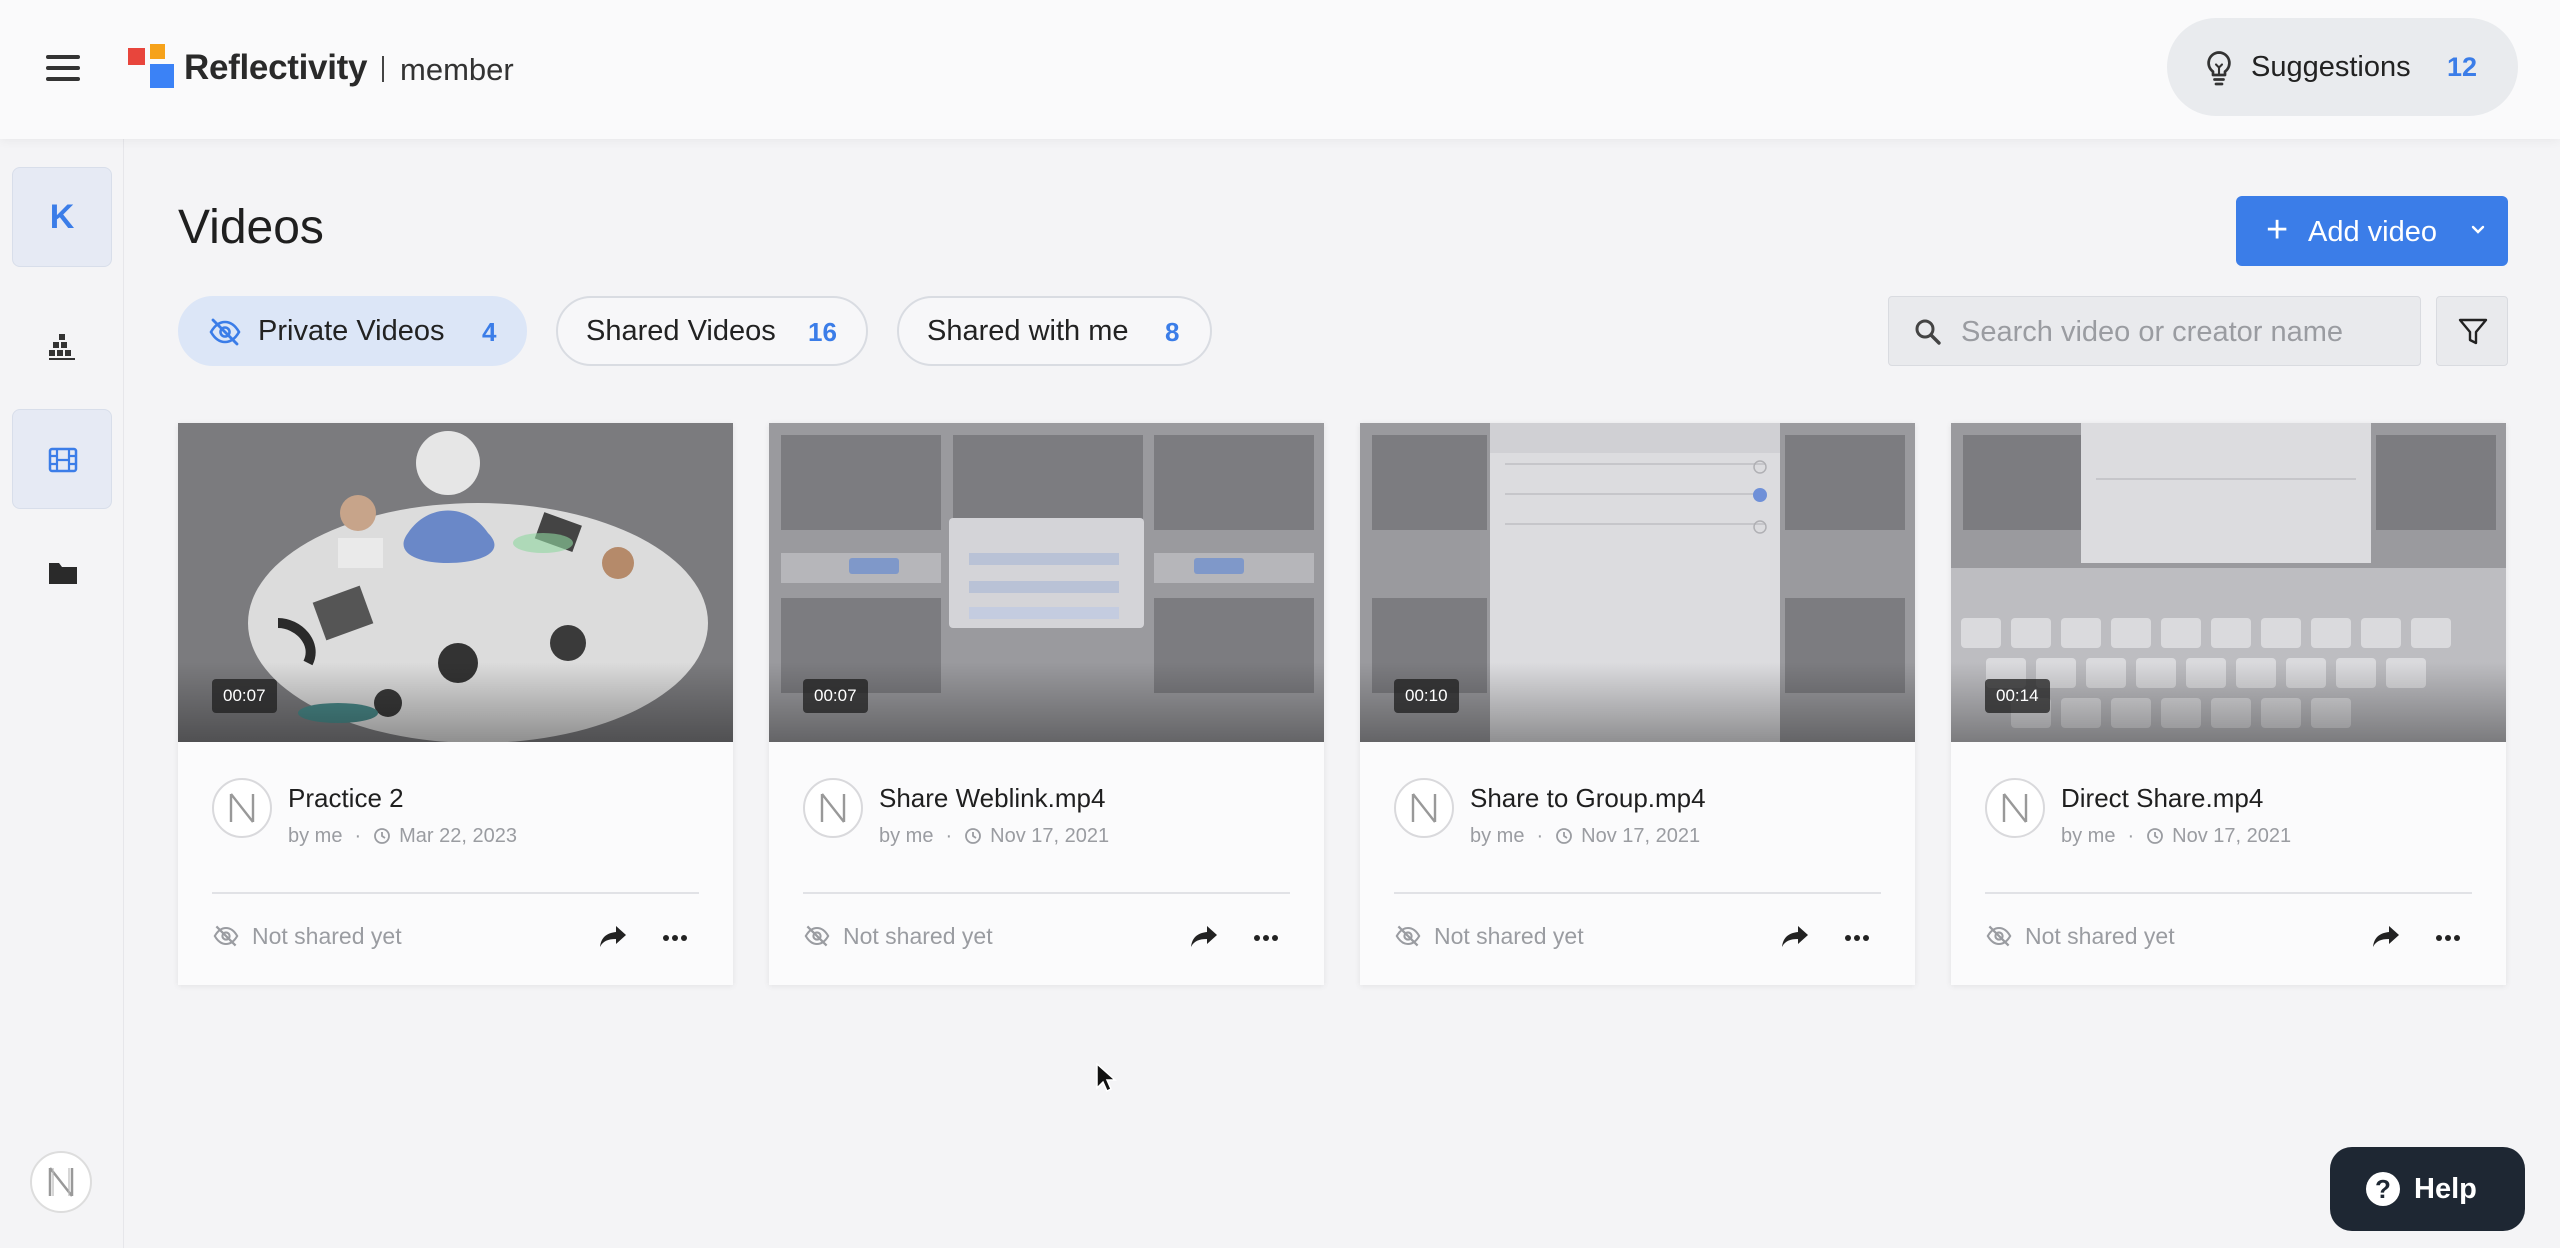 The width and height of the screenshot is (2560, 1248). I want to click on help-label: Help, so click(2445, 1189).